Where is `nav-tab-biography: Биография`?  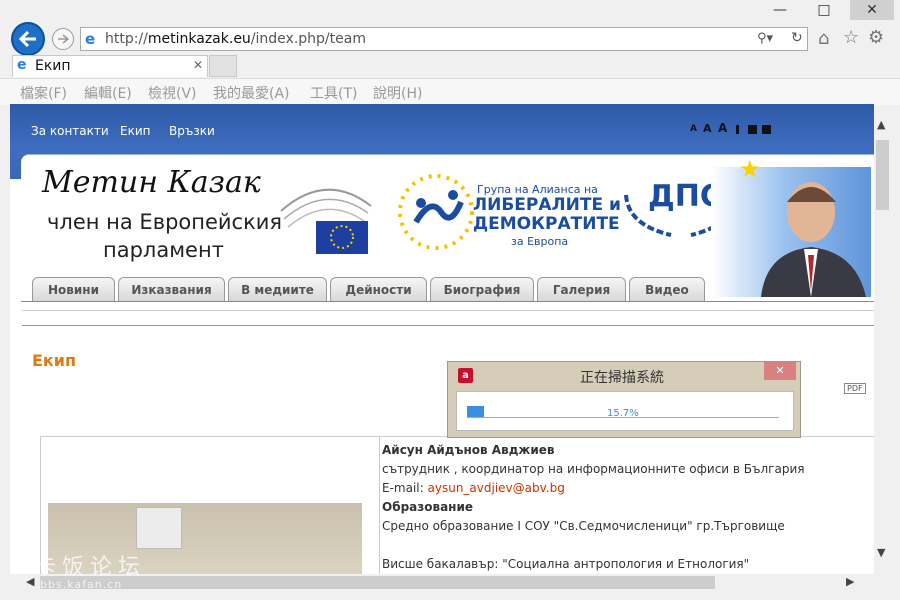 nav-tab-biography: Биография is located at coordinates (482, 289).